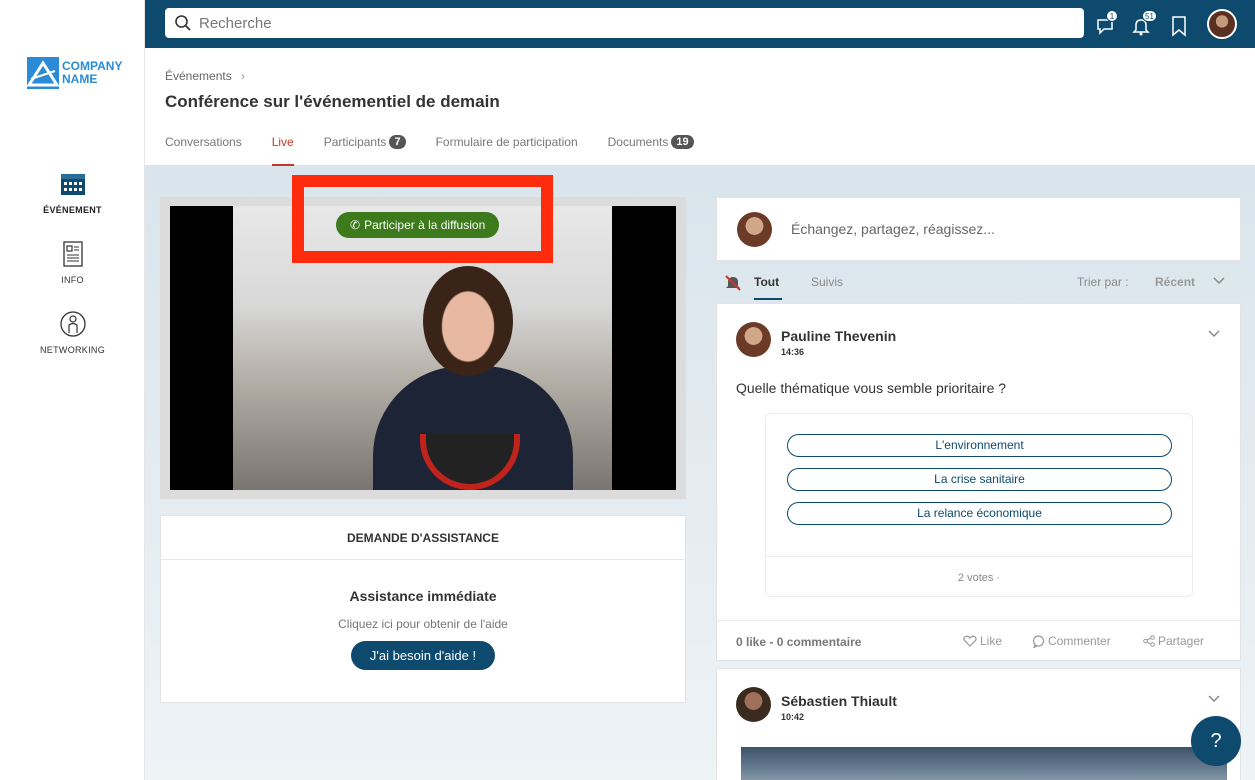 The height and width of the screenshot is (780, 1255). What do you see at coordinates (768, 299) in the screenshot?
I see `filter-active-underline` at bounding box center [768, 299].